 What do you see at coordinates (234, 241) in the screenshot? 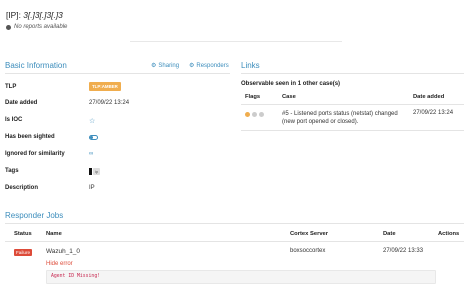
I see `responder-table-header-line` at bounding box center [234, 241].